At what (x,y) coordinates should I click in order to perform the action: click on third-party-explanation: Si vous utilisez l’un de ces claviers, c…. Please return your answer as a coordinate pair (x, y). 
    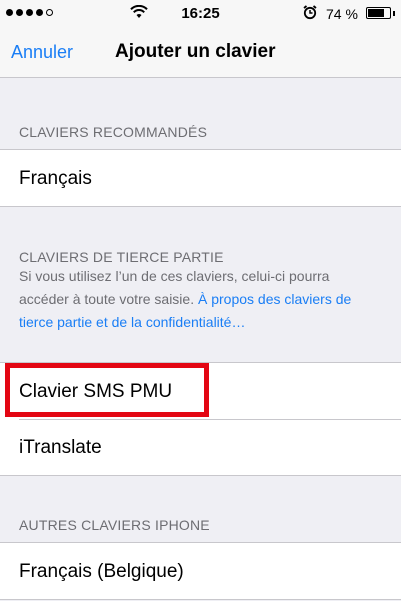
    Looking at the image, I should click on (199, 299).